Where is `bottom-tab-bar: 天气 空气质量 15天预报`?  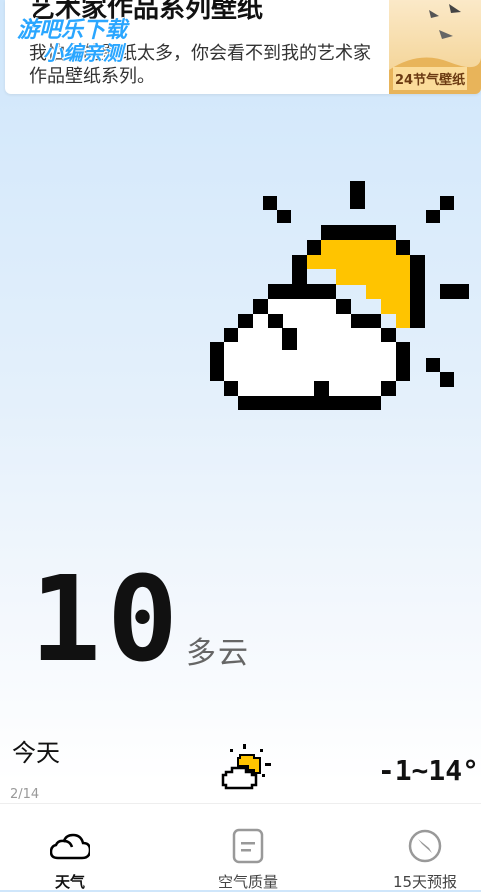 bottom-tab-bar: 天气 空气质量 15天预报 is located at coordinates (240, 847).